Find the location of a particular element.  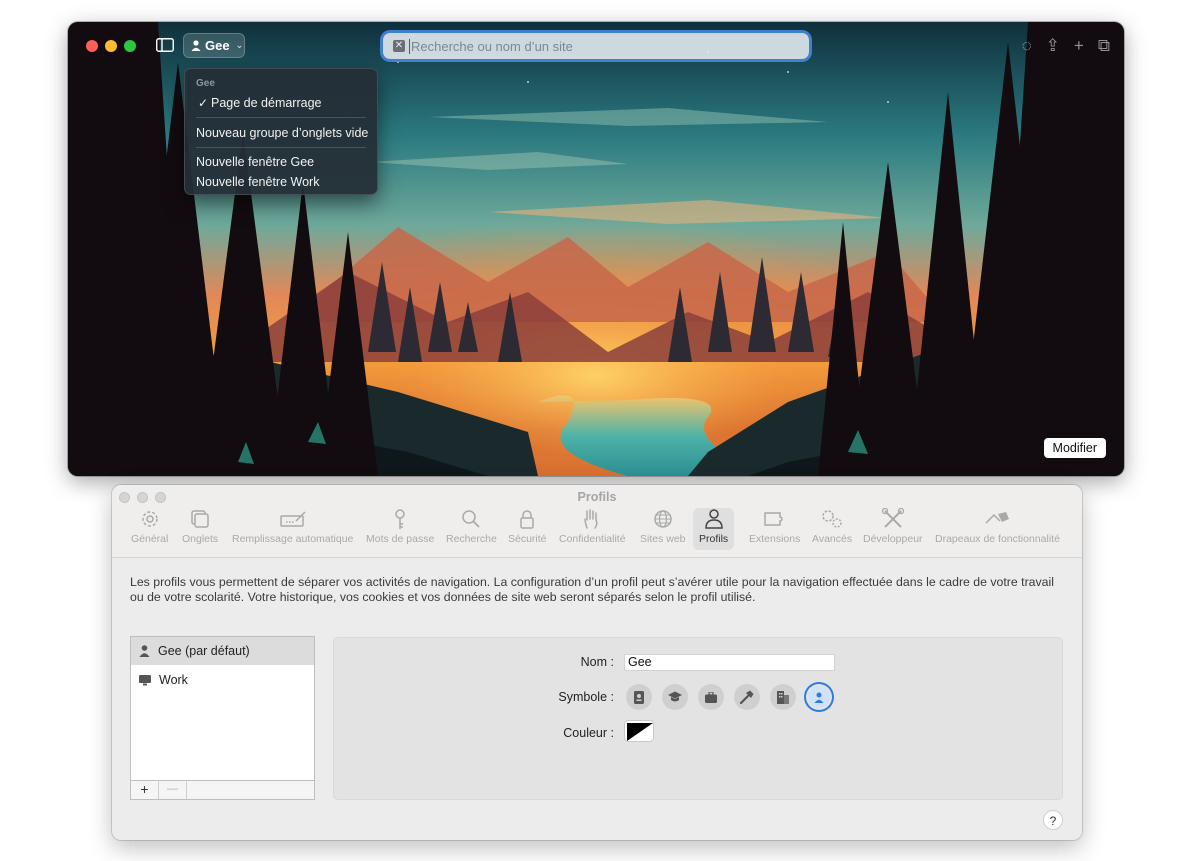

tab-label: Extensions is located at coordinates (775, 539).